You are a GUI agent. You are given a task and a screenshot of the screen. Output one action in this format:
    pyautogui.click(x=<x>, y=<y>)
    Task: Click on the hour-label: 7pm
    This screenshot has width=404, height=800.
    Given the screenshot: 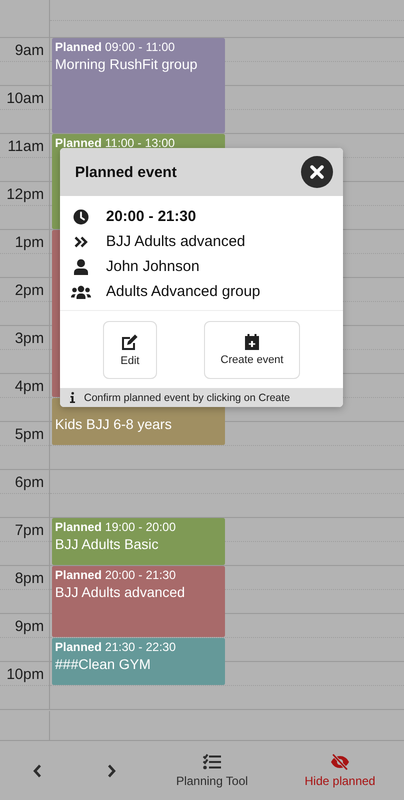 What is the action you would take?
    pyautogui.click(x=29, y=530)
    